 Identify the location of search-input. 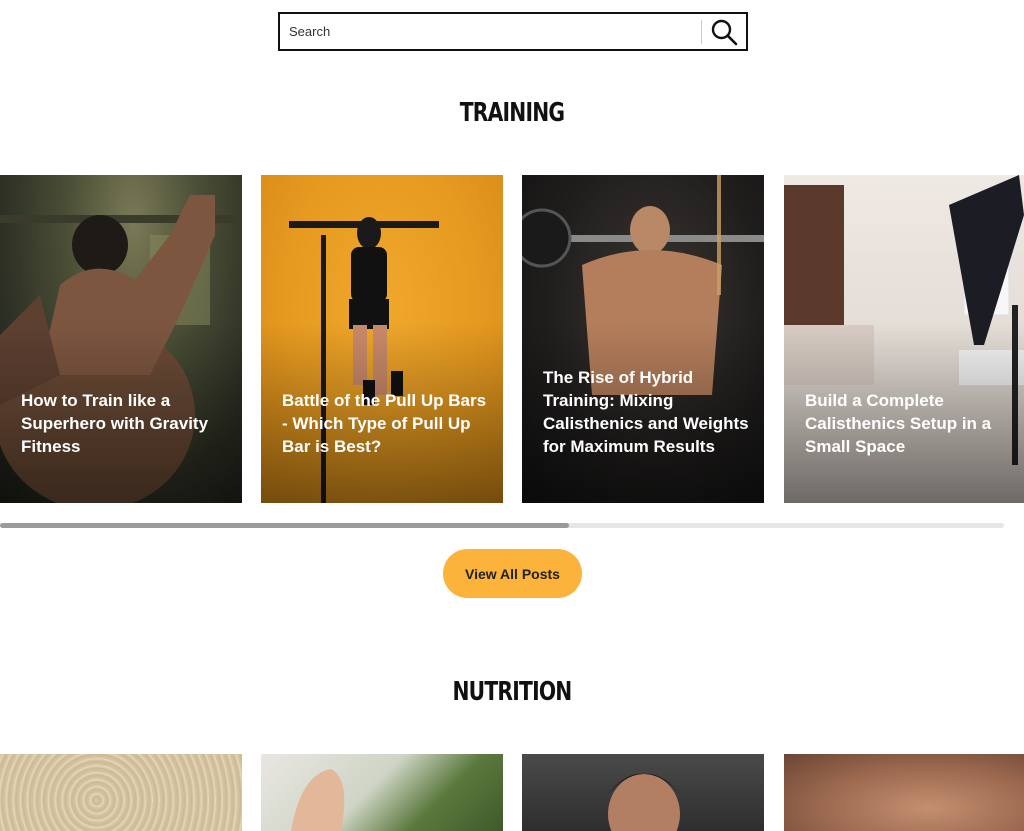
(490, 31).